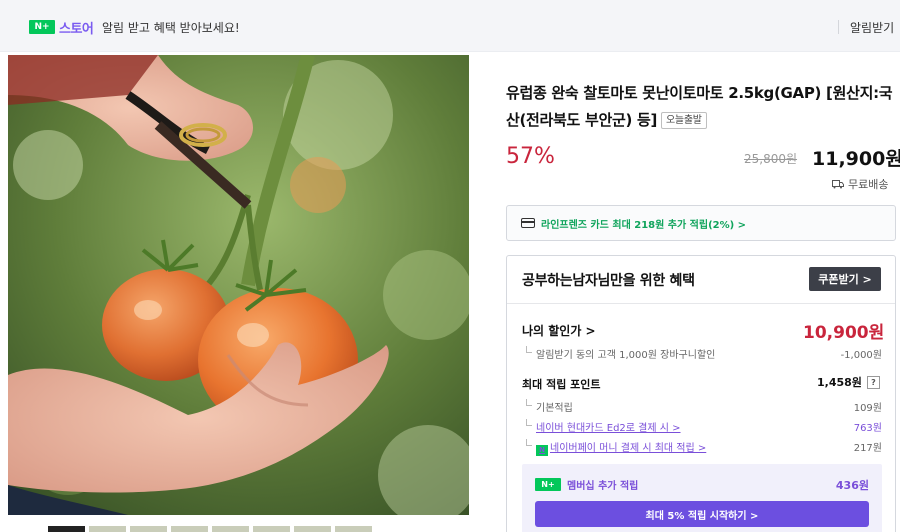 This screenshot has height=532, width=900. Describe the element at coordinates (771, 159) in the screenshot. I see `original-price: 25,800원` at that location.